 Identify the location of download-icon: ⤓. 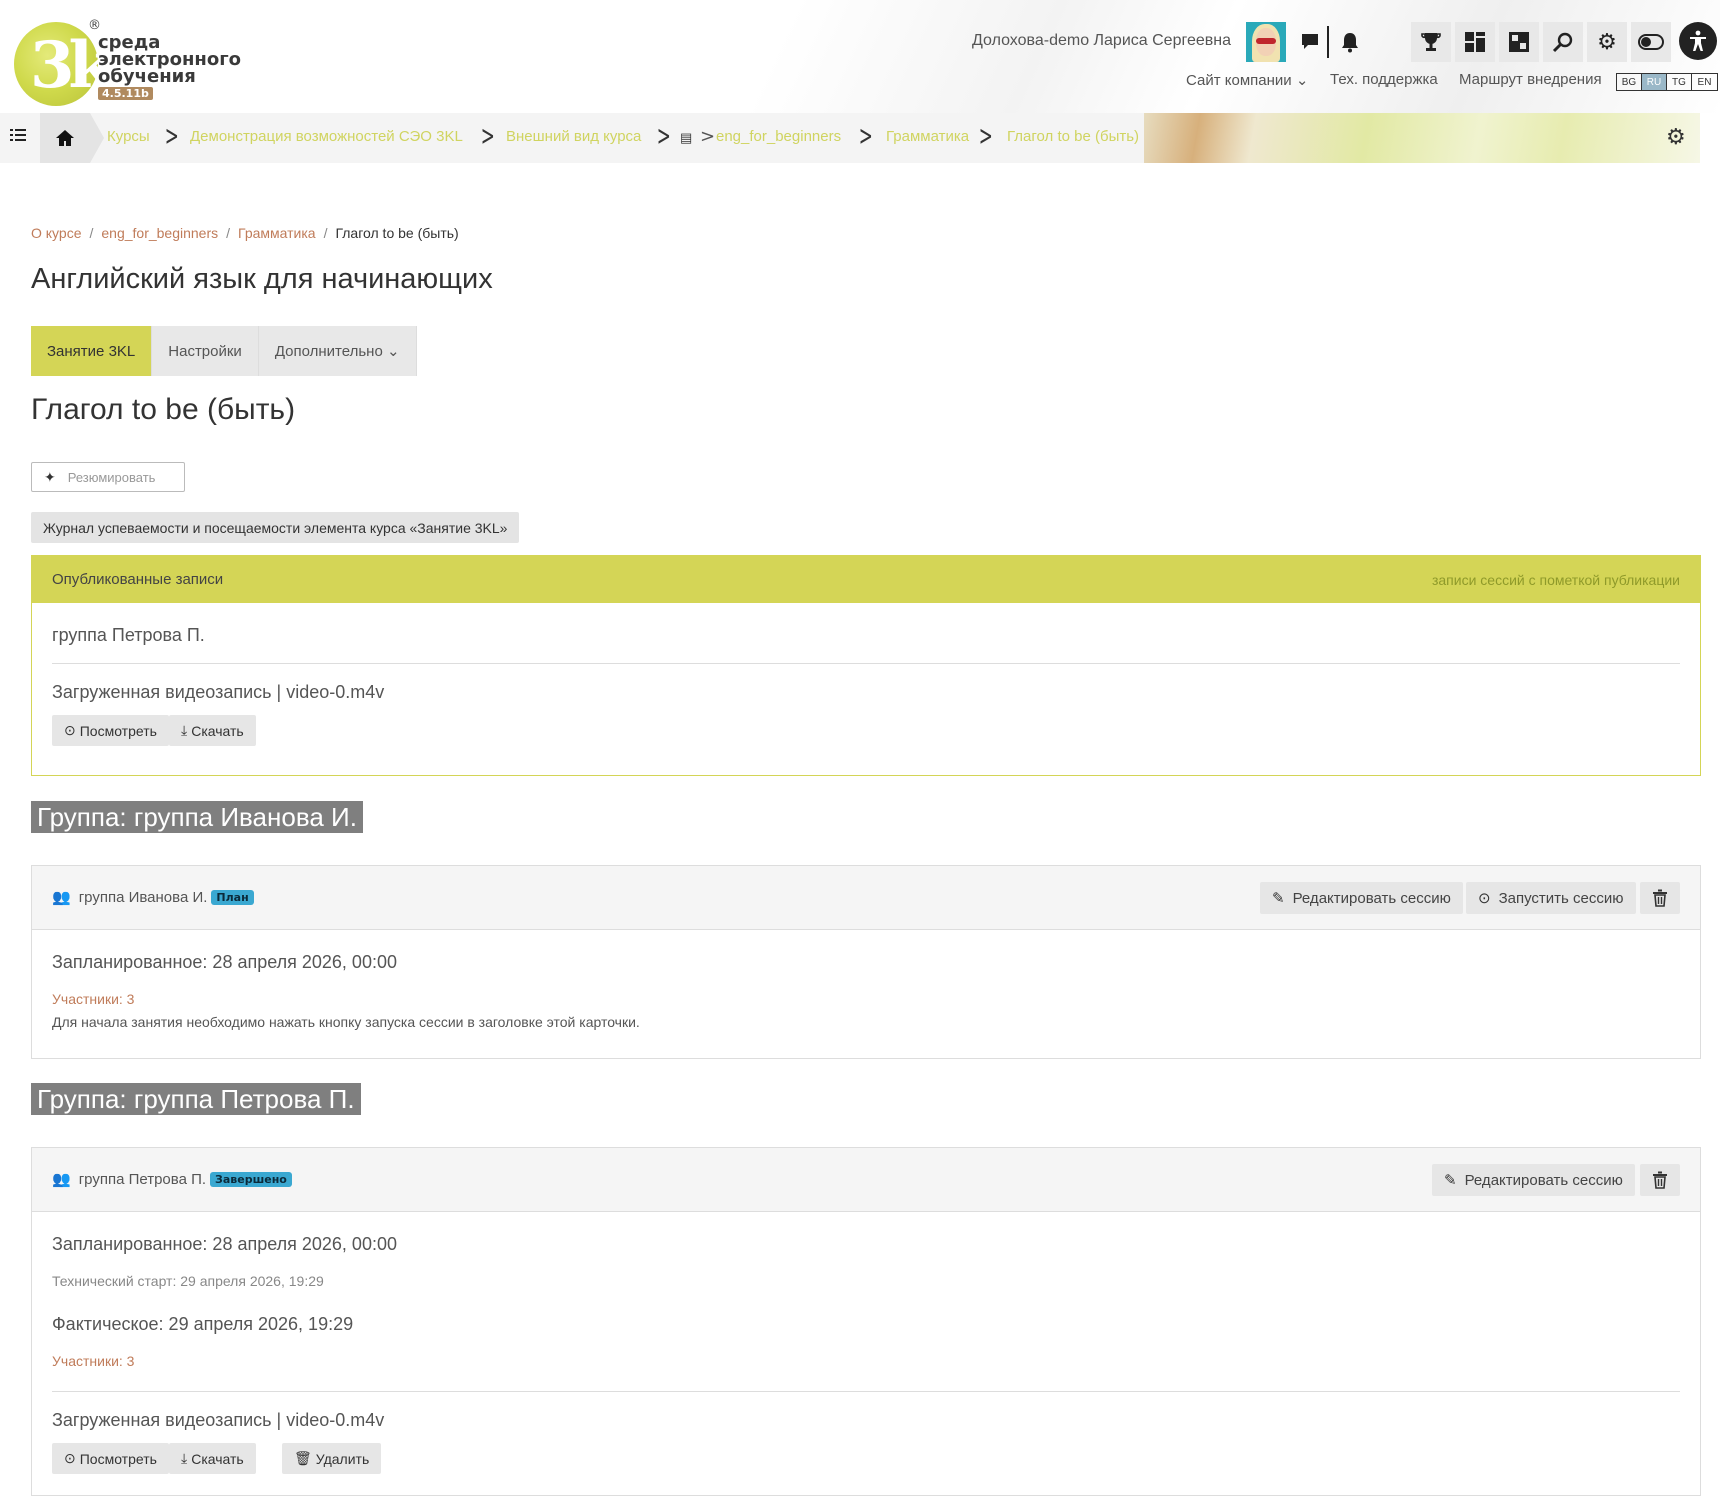
(184, 730).